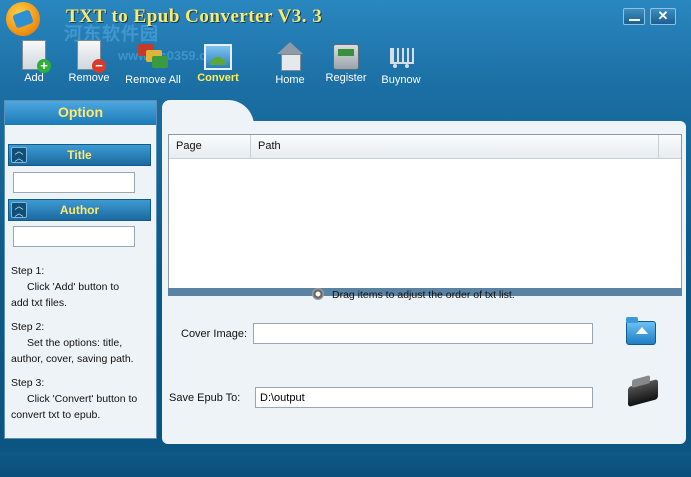  I want to click on author-input, so click(74, 236).